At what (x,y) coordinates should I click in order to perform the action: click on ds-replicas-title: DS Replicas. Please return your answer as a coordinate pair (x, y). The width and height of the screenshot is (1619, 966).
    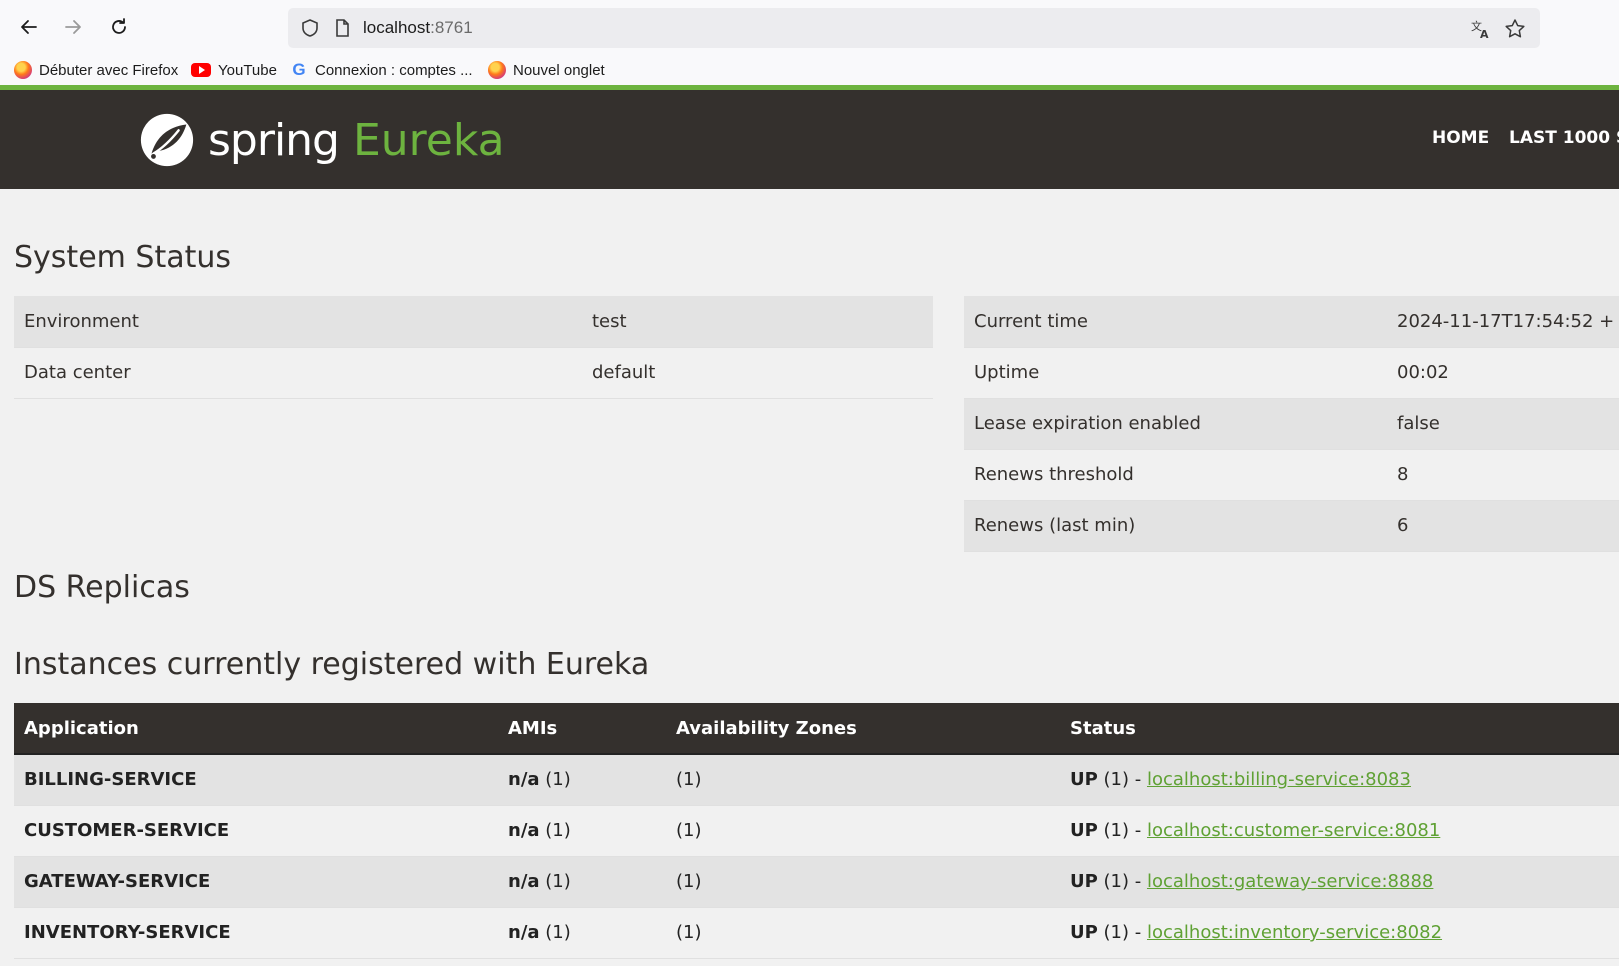
    Looking at the image, I should click on (102, 587).